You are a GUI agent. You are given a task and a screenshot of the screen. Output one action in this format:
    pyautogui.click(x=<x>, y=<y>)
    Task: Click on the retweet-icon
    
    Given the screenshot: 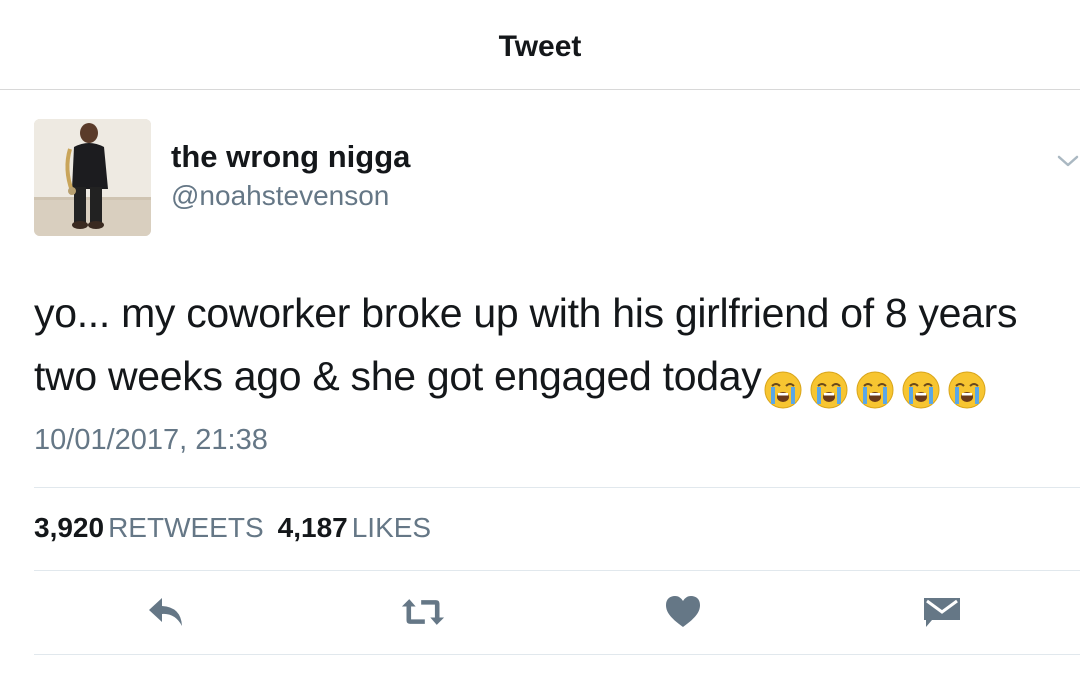 What is the action you would take?
    pyautogui.click(x=423, y=612)
    